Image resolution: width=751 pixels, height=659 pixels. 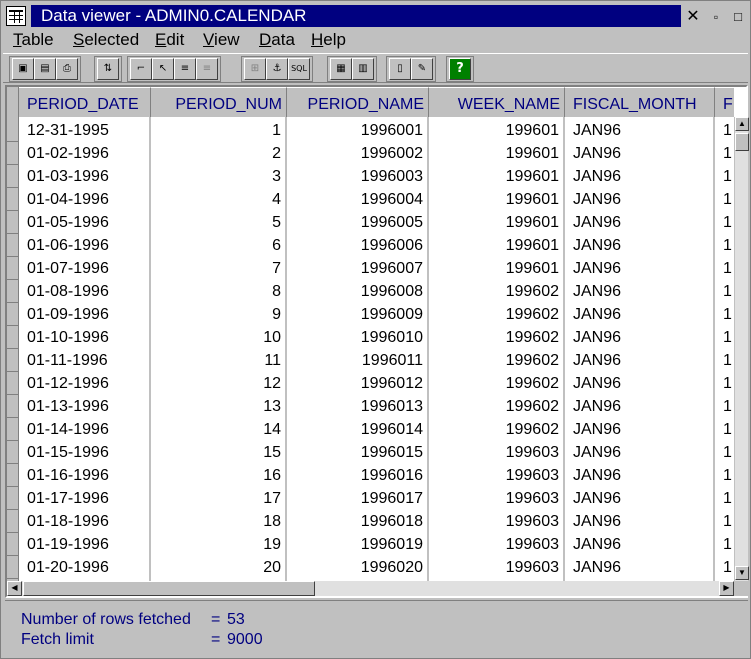 I want to click on table-cell: 1996007, so click(x=358, y=268).